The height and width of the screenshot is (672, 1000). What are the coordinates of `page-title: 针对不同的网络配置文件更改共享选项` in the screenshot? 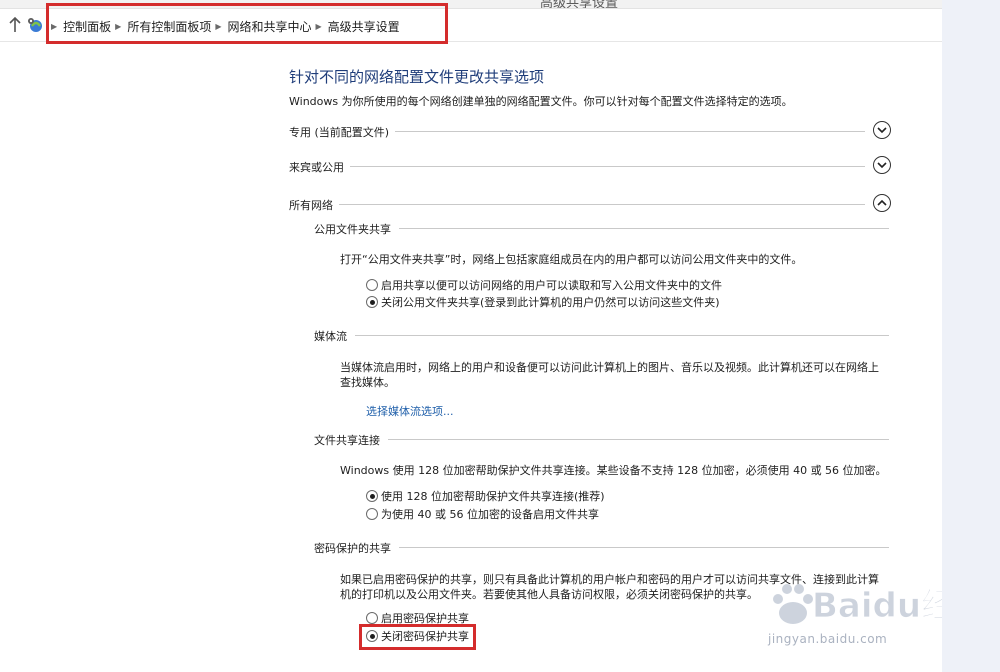 It's located at (417, 77).